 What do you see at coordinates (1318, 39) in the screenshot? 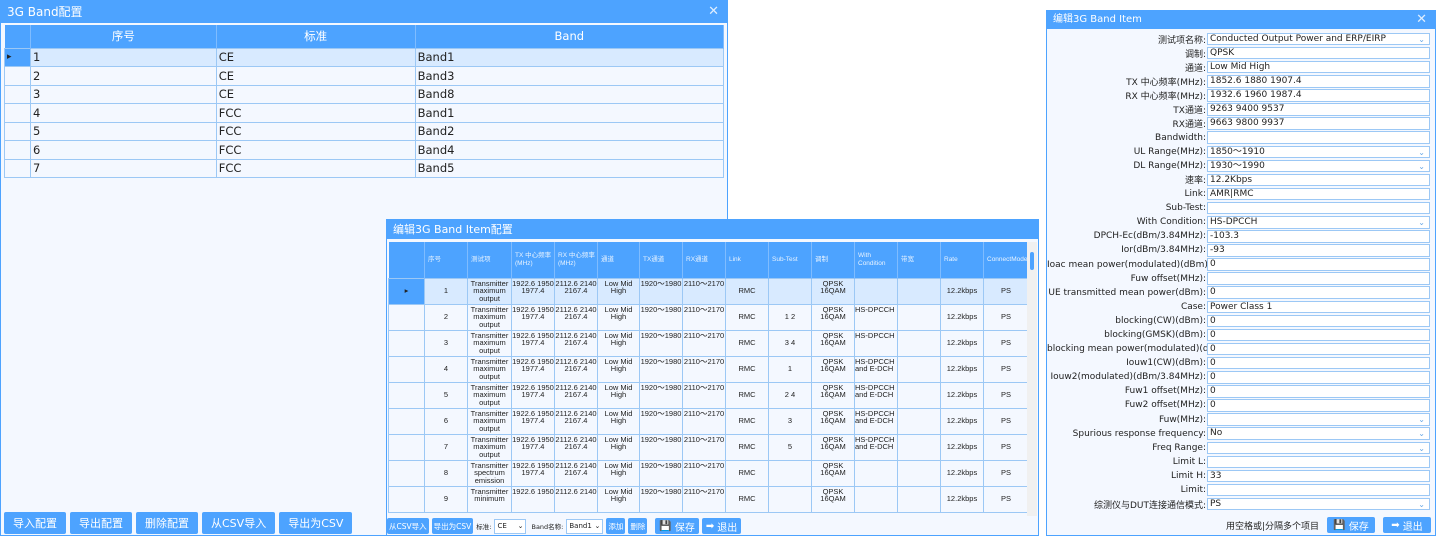
I see `field-dropdown: Conducted Output Power and ERP/EIRP ⌄` at bounding box center [1318, 39].